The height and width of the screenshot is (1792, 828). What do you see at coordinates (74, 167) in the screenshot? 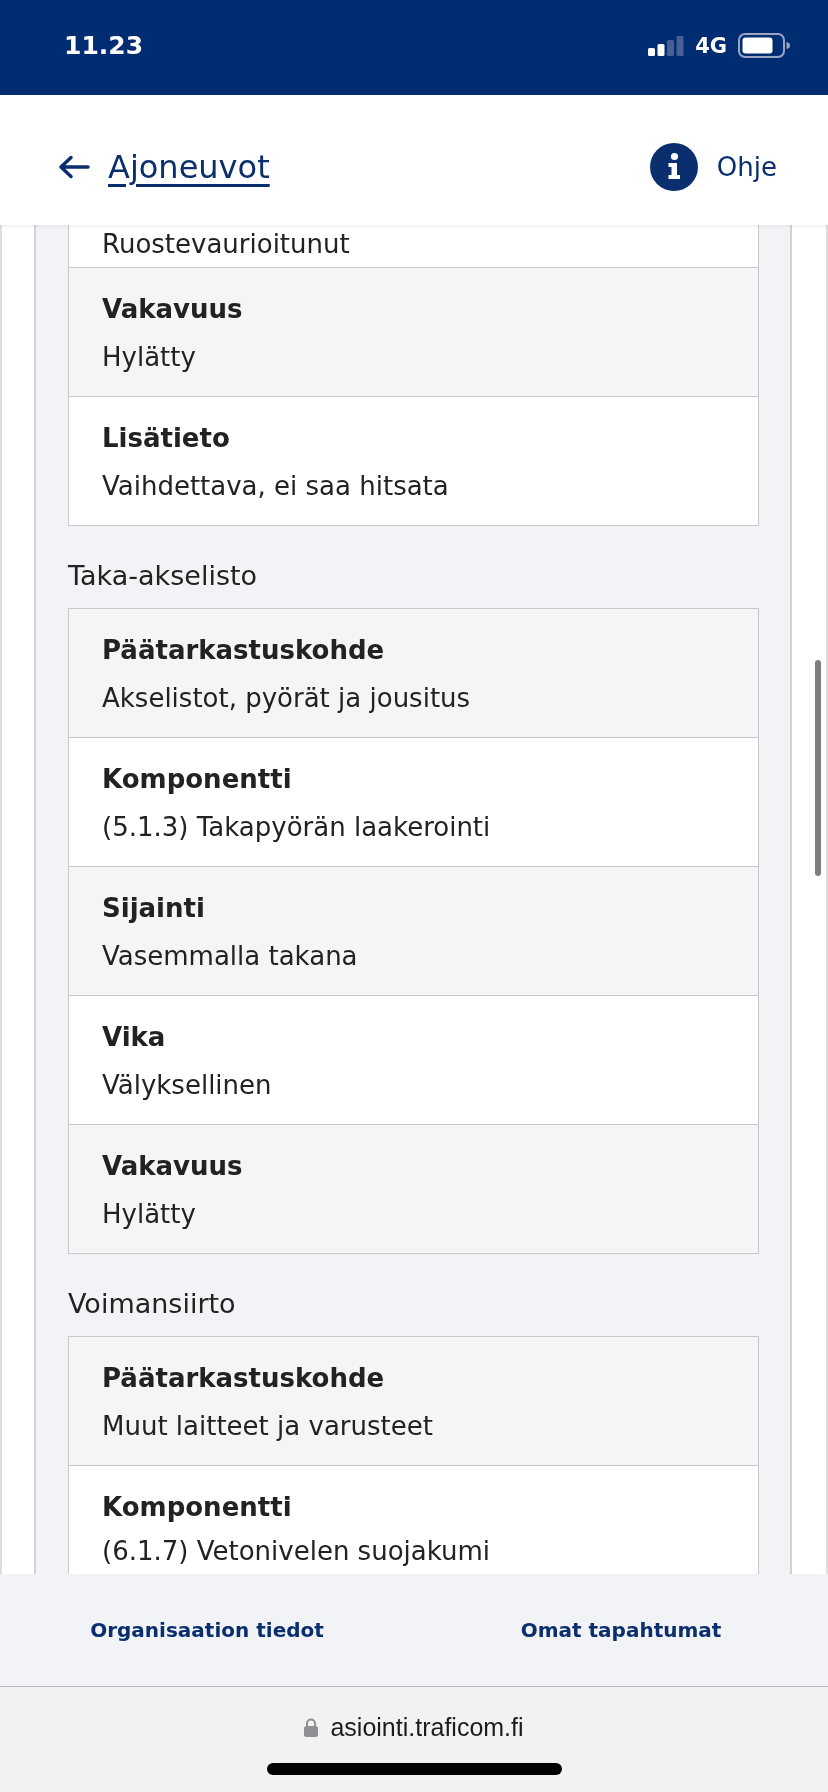
I see `arrow-left-icon` at bounding box center [74, 167].